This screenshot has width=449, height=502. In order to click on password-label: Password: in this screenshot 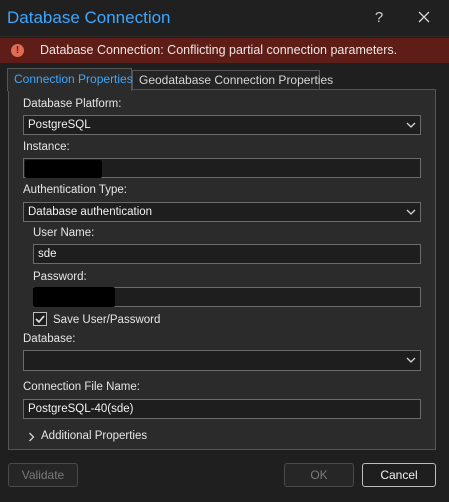, I will do `click(60, 277)`.